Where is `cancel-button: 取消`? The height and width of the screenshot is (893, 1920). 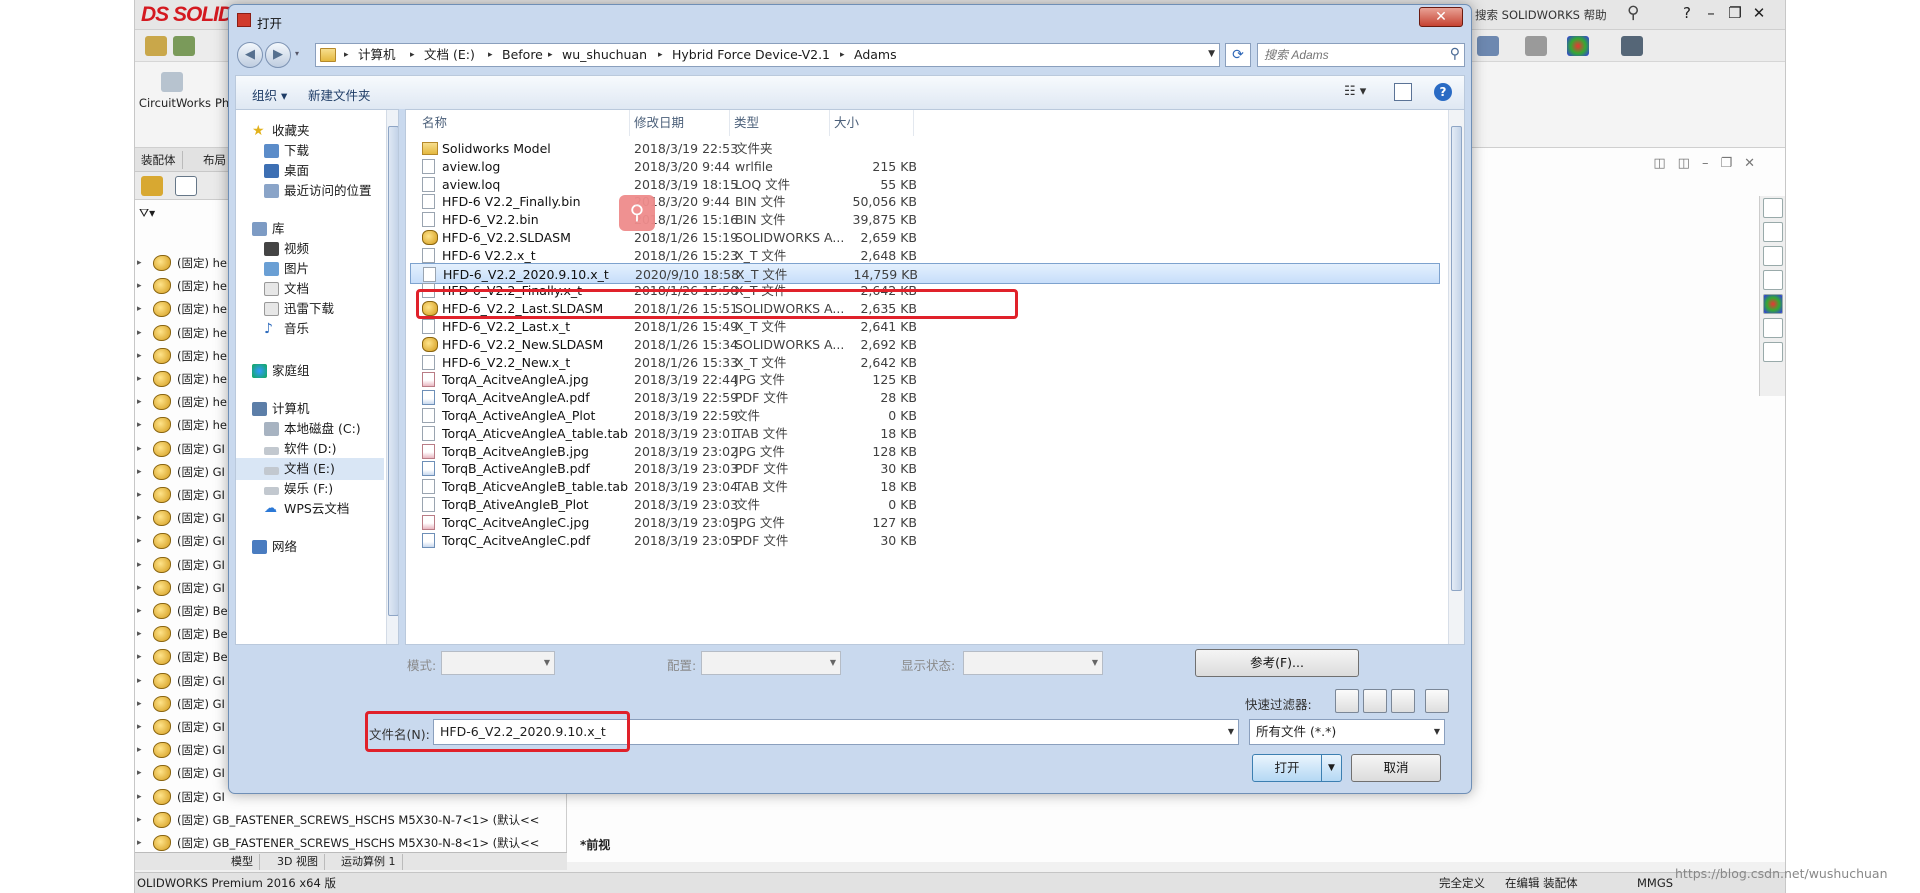
cancel-button: 取消 is located at coordinates (1396, 768).